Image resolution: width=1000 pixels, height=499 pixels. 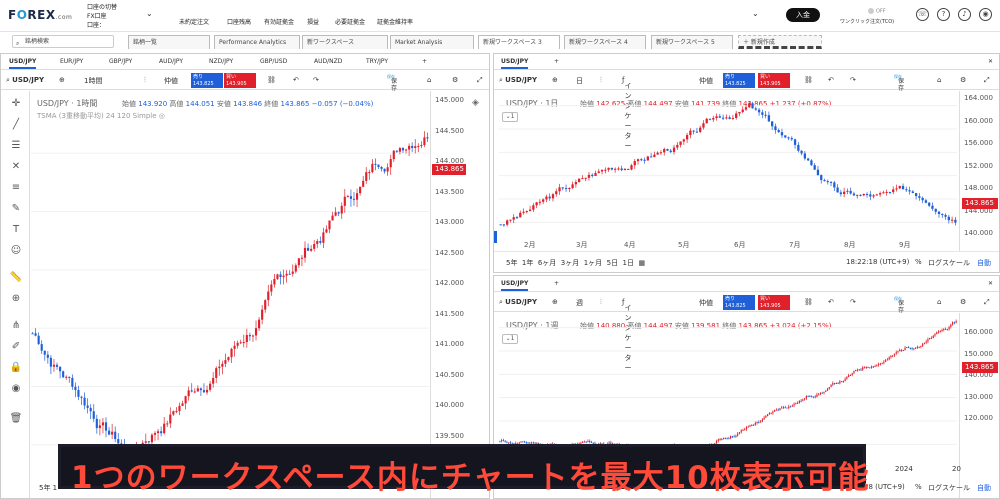 What do you see at coordinates (780, 42) in the screenshot?
I see `new-workspace-button: ＋ 新規作成` at bounding box center [780, 42].